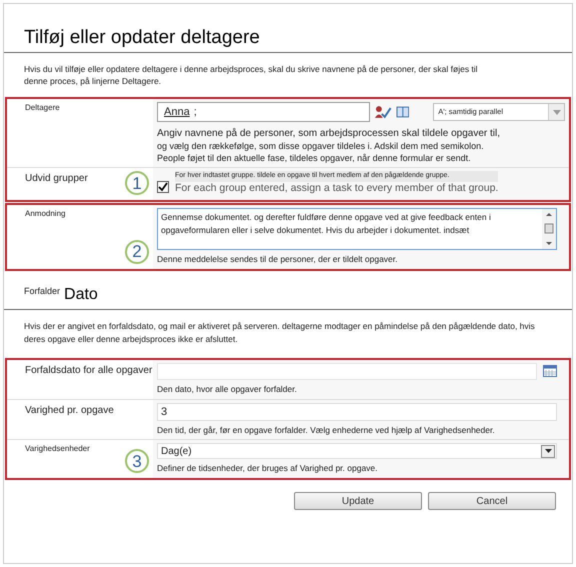 This screenshot has height=567, width=576. Describe the element at coordinates (45, 214) in the screenshot. I see `field-label: Anmodning` at that location.